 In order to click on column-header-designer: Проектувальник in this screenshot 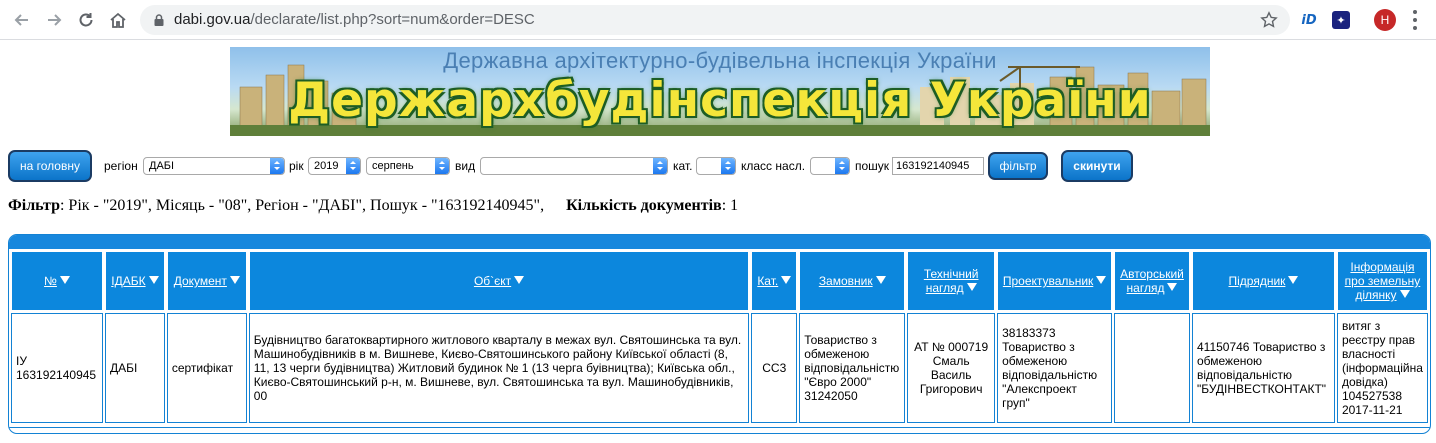, I will do `click(1055, 281)`.